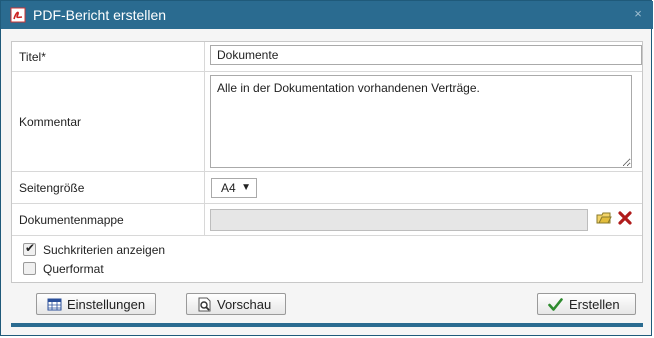 Image resolution: width=654 pixels, height=338 pixels. Describe the element at coordinates (52, 188) in the screenshot. I see `page-size-label: Seitengröße` at that location.